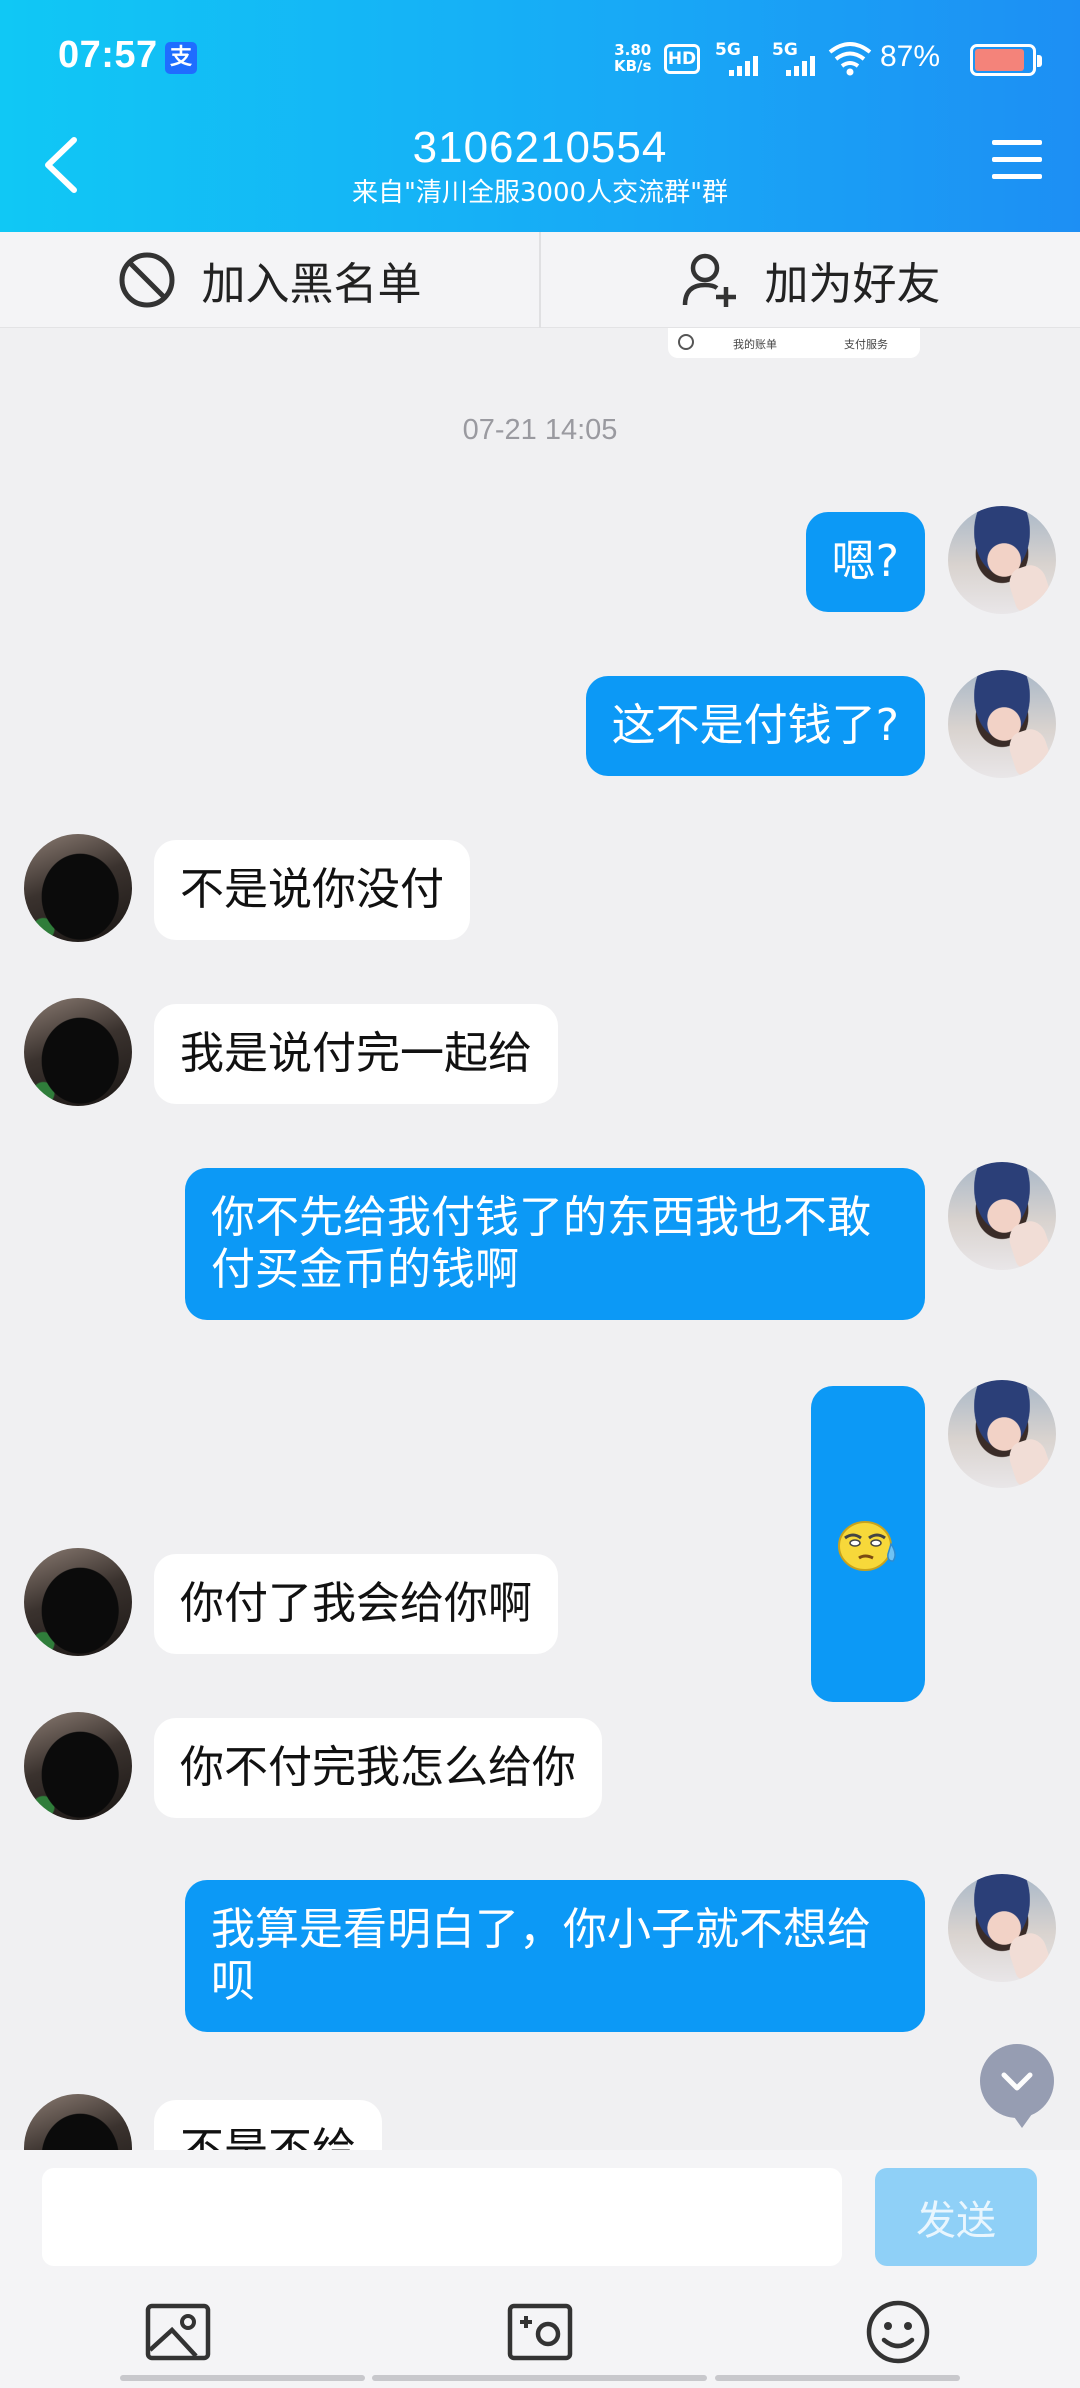  What do you see at coordinates (540, 193) in the screenshot?
I see `conversation-subtitle: 来自"清川全服3000人交流群"群` at bounding box center [540, 193].